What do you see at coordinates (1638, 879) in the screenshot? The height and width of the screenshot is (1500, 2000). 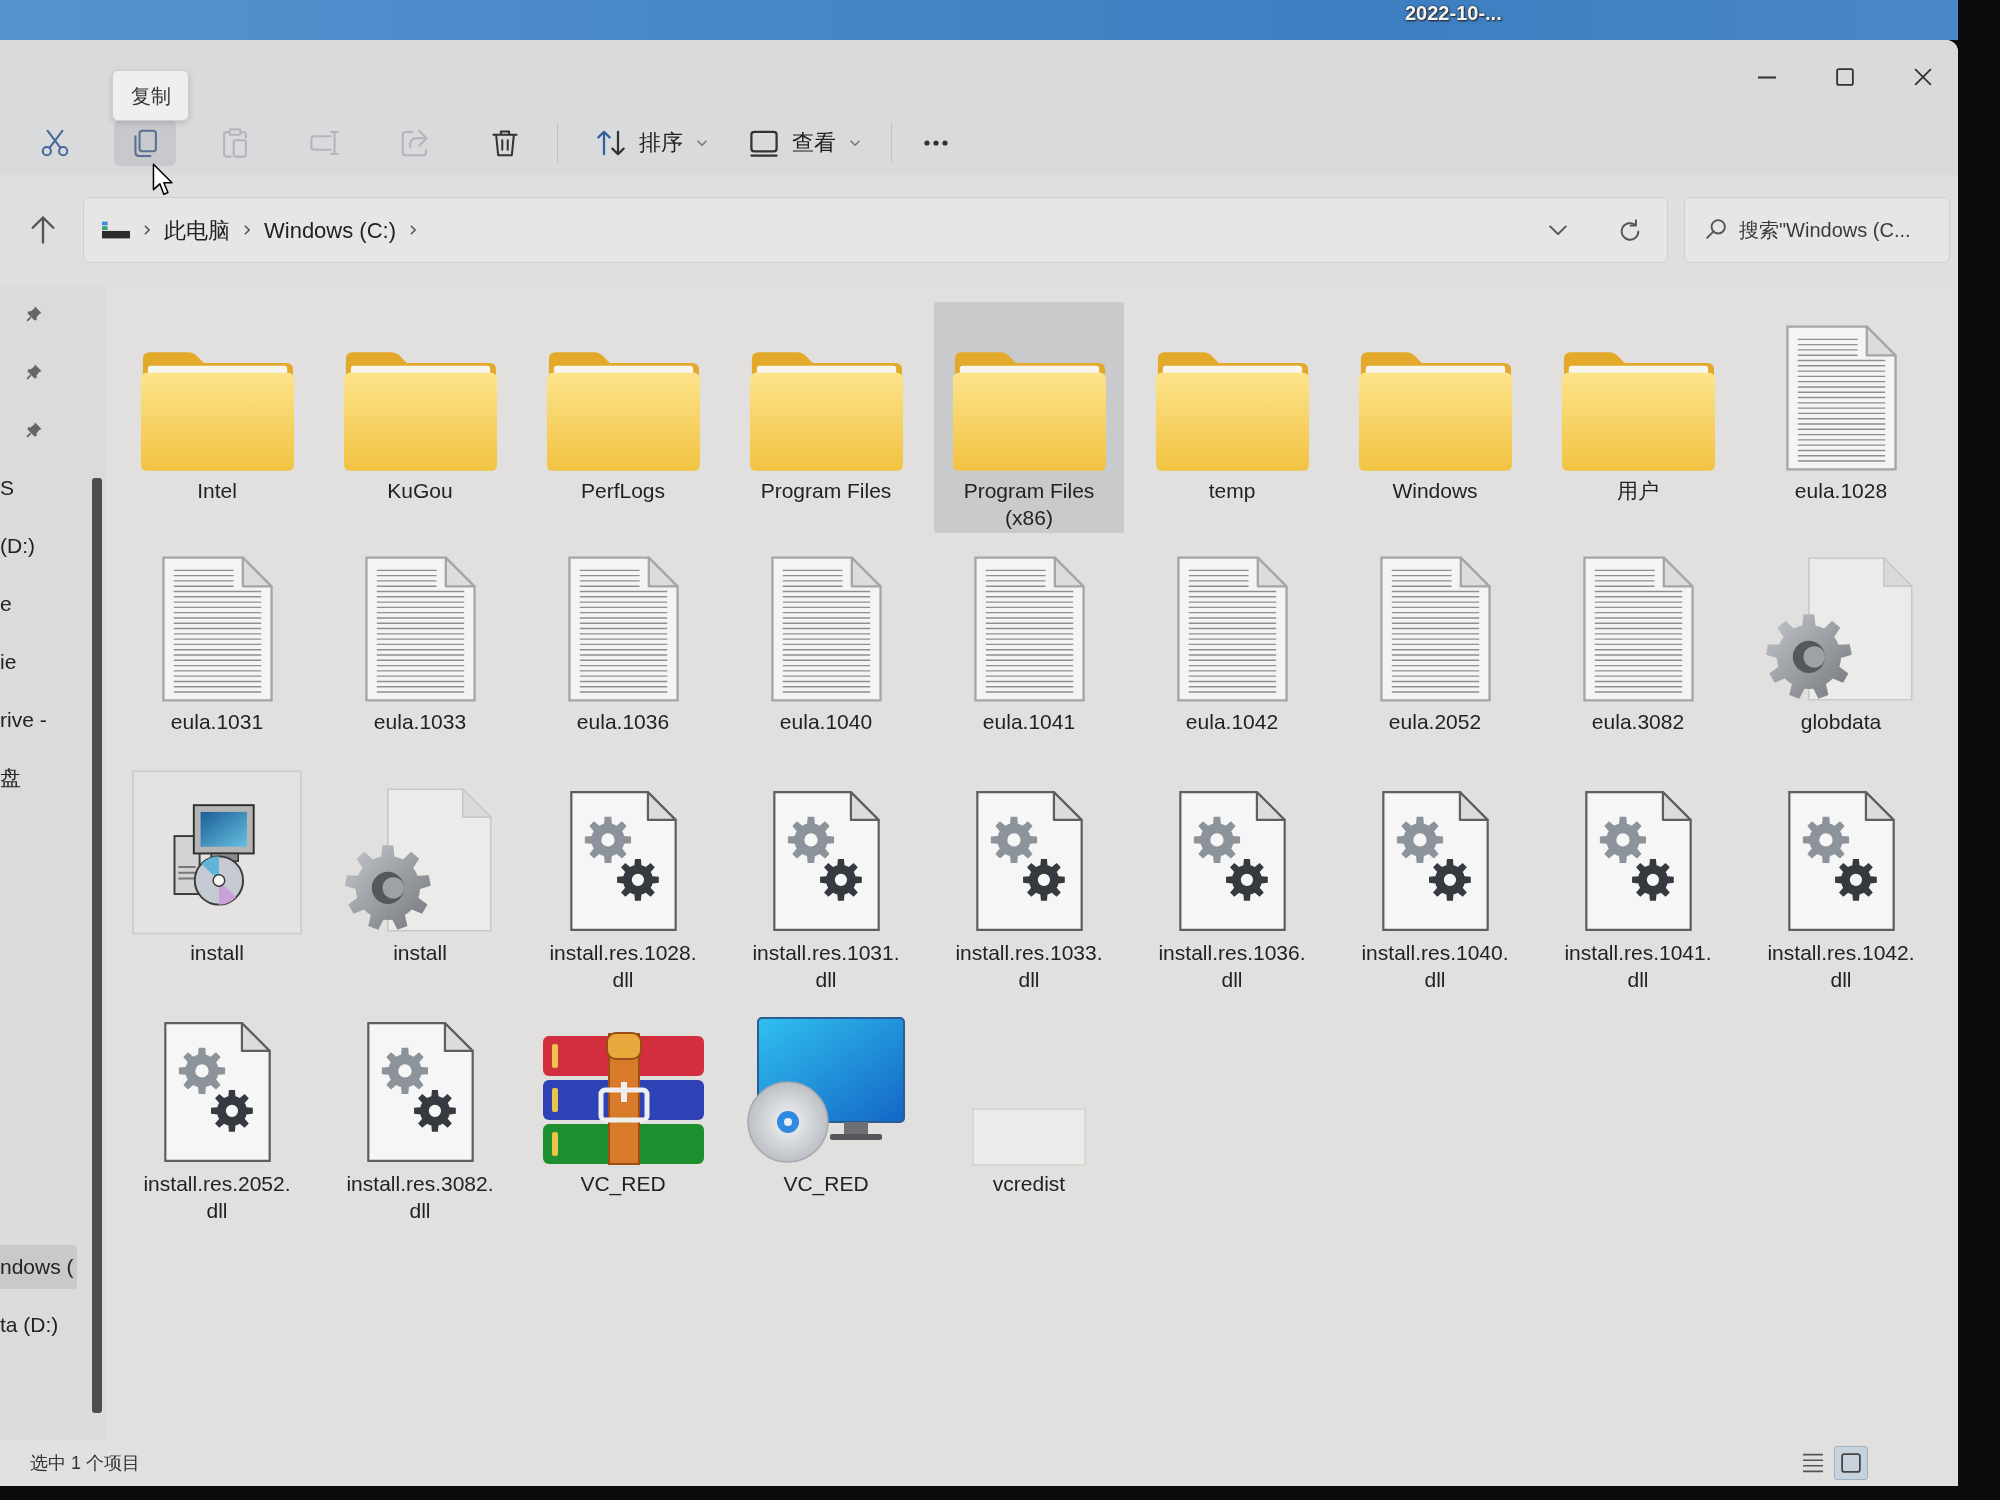 I see `file-item: install.res.1041.dll` at bounding box center [1638, 879].